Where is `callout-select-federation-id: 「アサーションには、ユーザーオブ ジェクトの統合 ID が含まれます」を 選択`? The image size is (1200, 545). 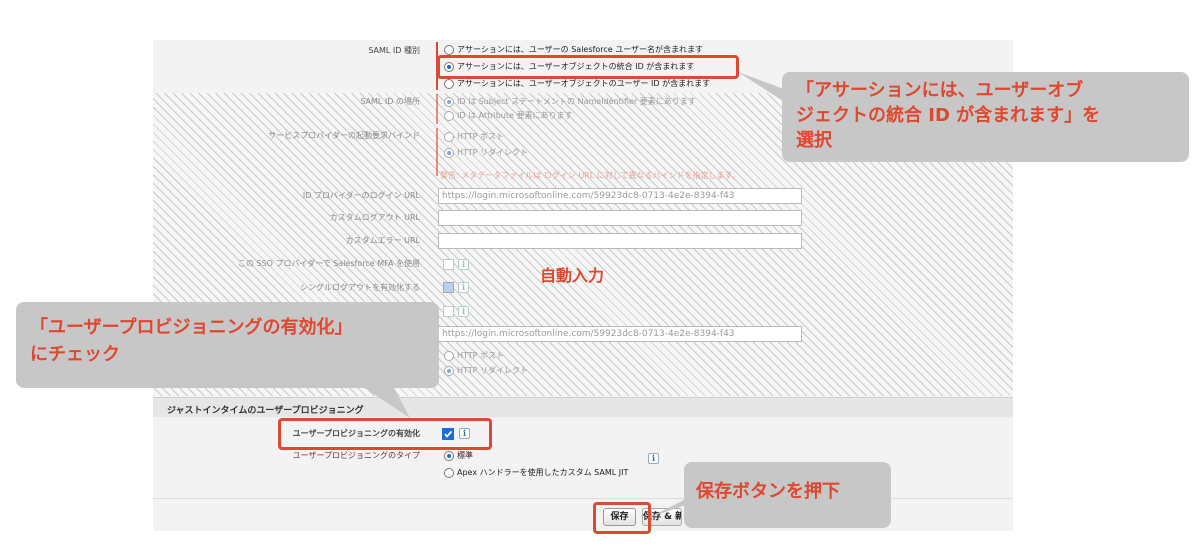 callout-select-federation-id: 「アサーションには、ユーザーオブ ジェクトの統合 ID が含まれます」を 選択 is located at coordinates (985, 117).